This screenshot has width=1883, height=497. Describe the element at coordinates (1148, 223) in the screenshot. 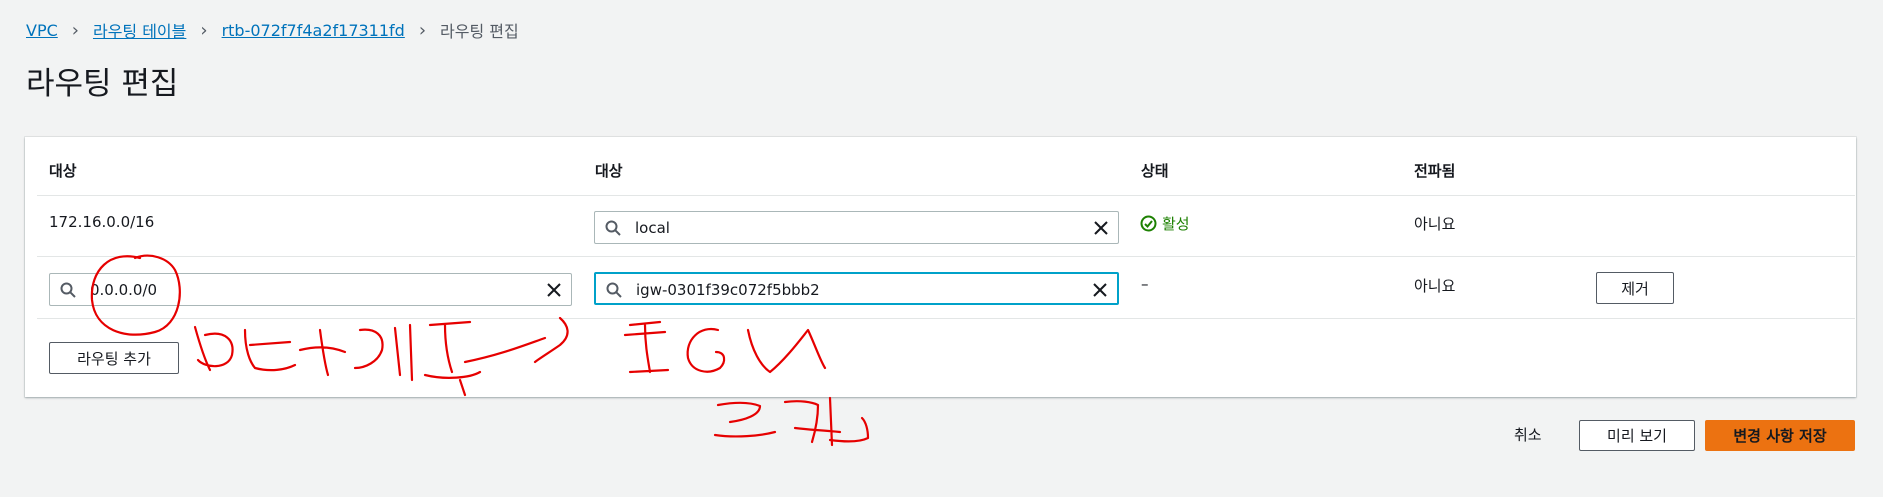

I see `check-circle-icon` at that location.